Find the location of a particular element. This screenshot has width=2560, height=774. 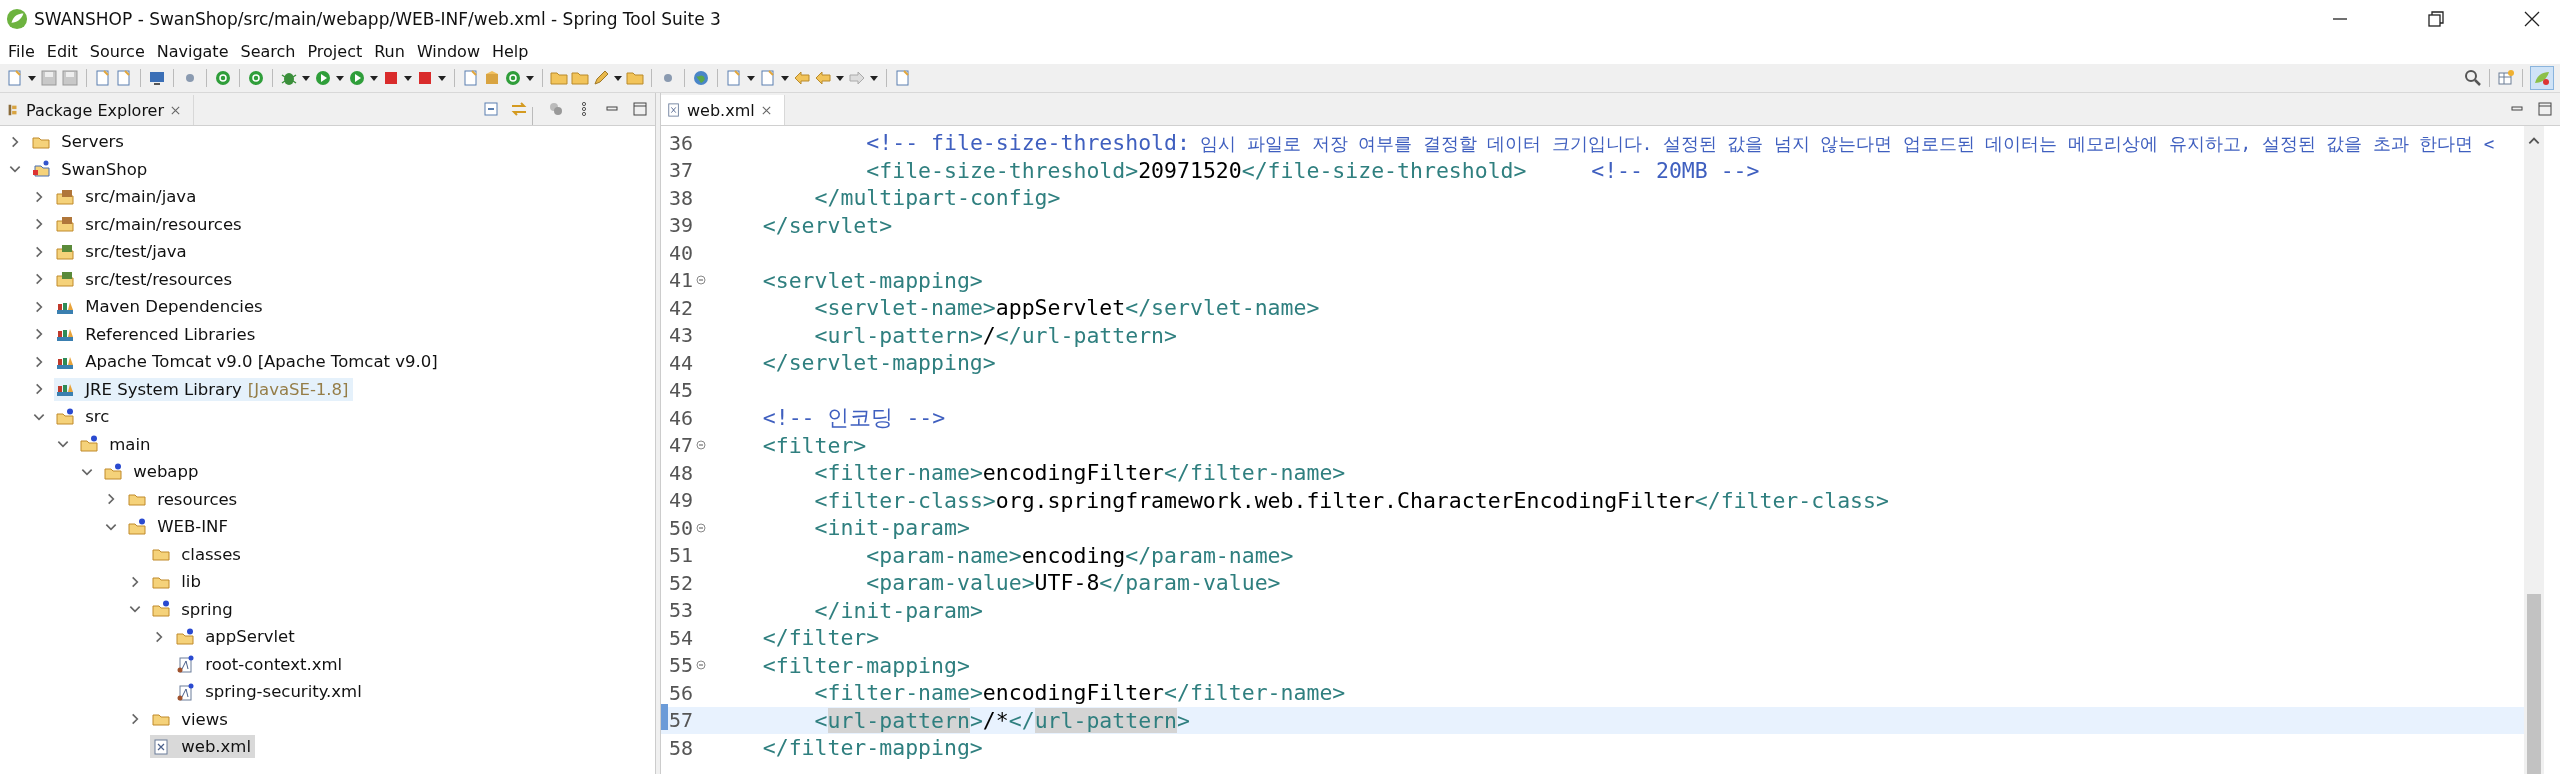

filter-icon is located at coordinates (556, 109).